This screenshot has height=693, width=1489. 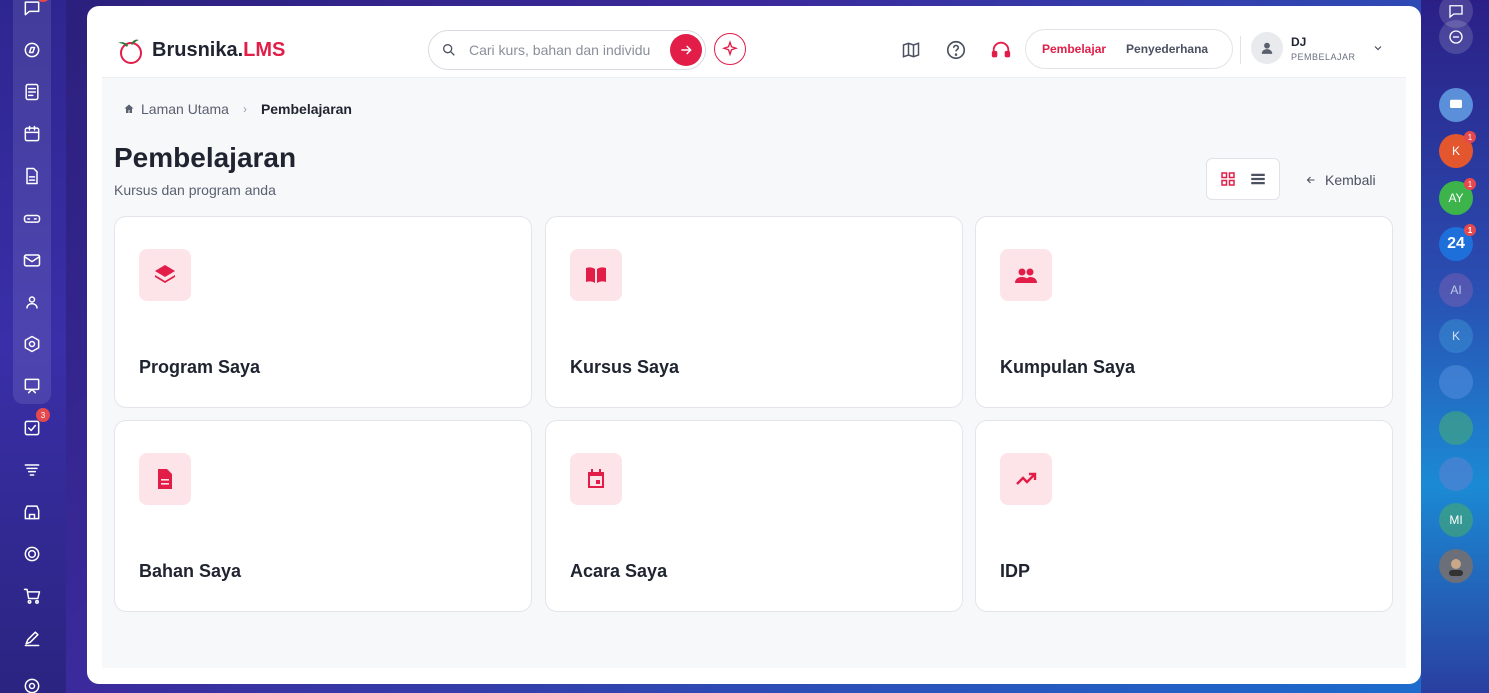 What do you see at coordinates (564, 50) in the screenshot?
I see `search-input` at bounding box center [564, 50].